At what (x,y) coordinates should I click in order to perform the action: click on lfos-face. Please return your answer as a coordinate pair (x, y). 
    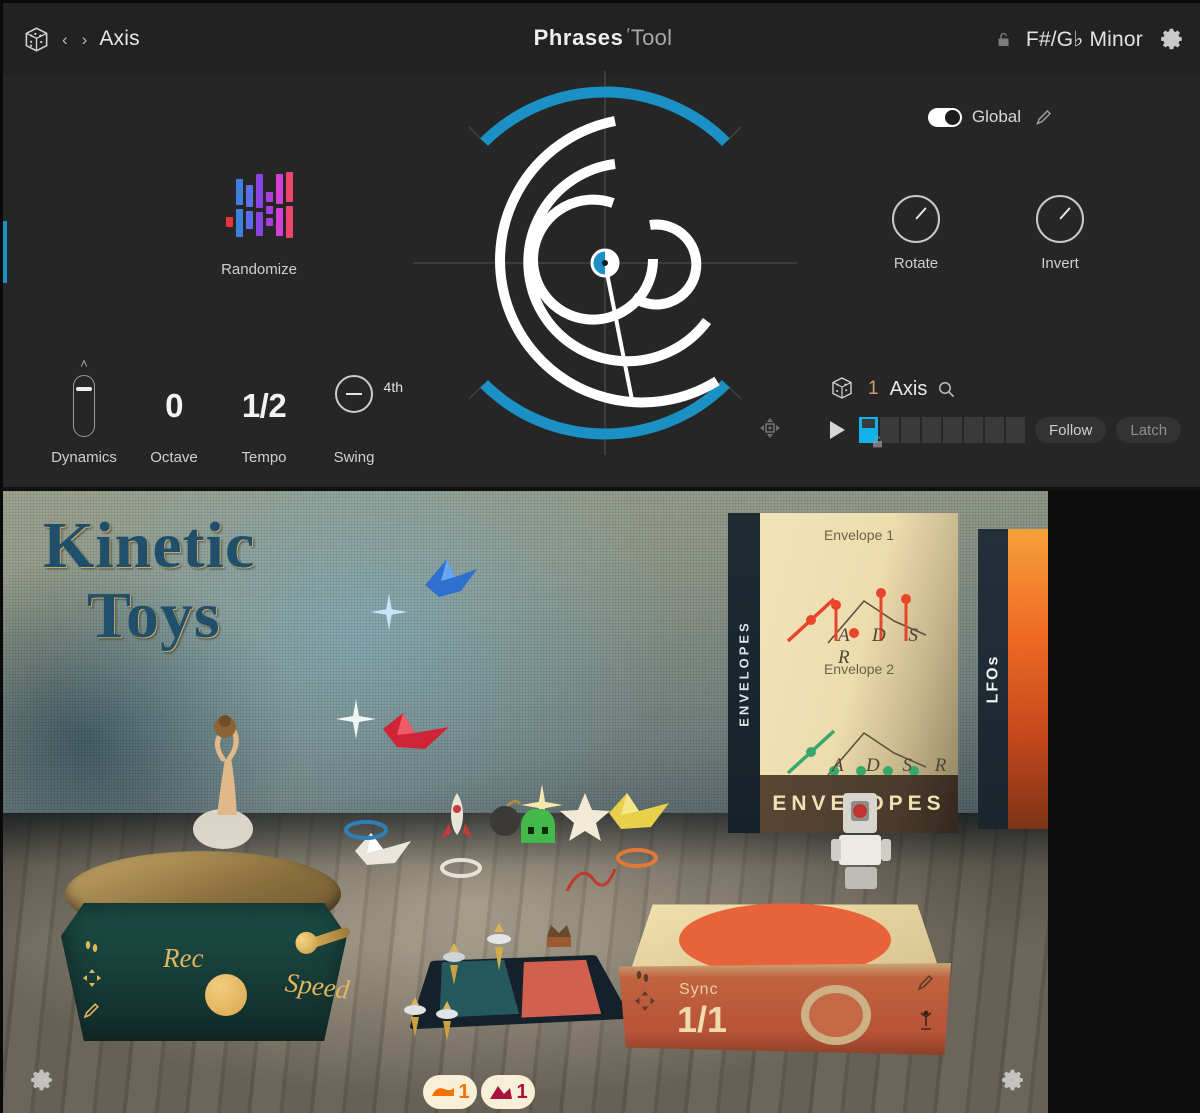
    Looking at the image, I should click on (1028, 679).